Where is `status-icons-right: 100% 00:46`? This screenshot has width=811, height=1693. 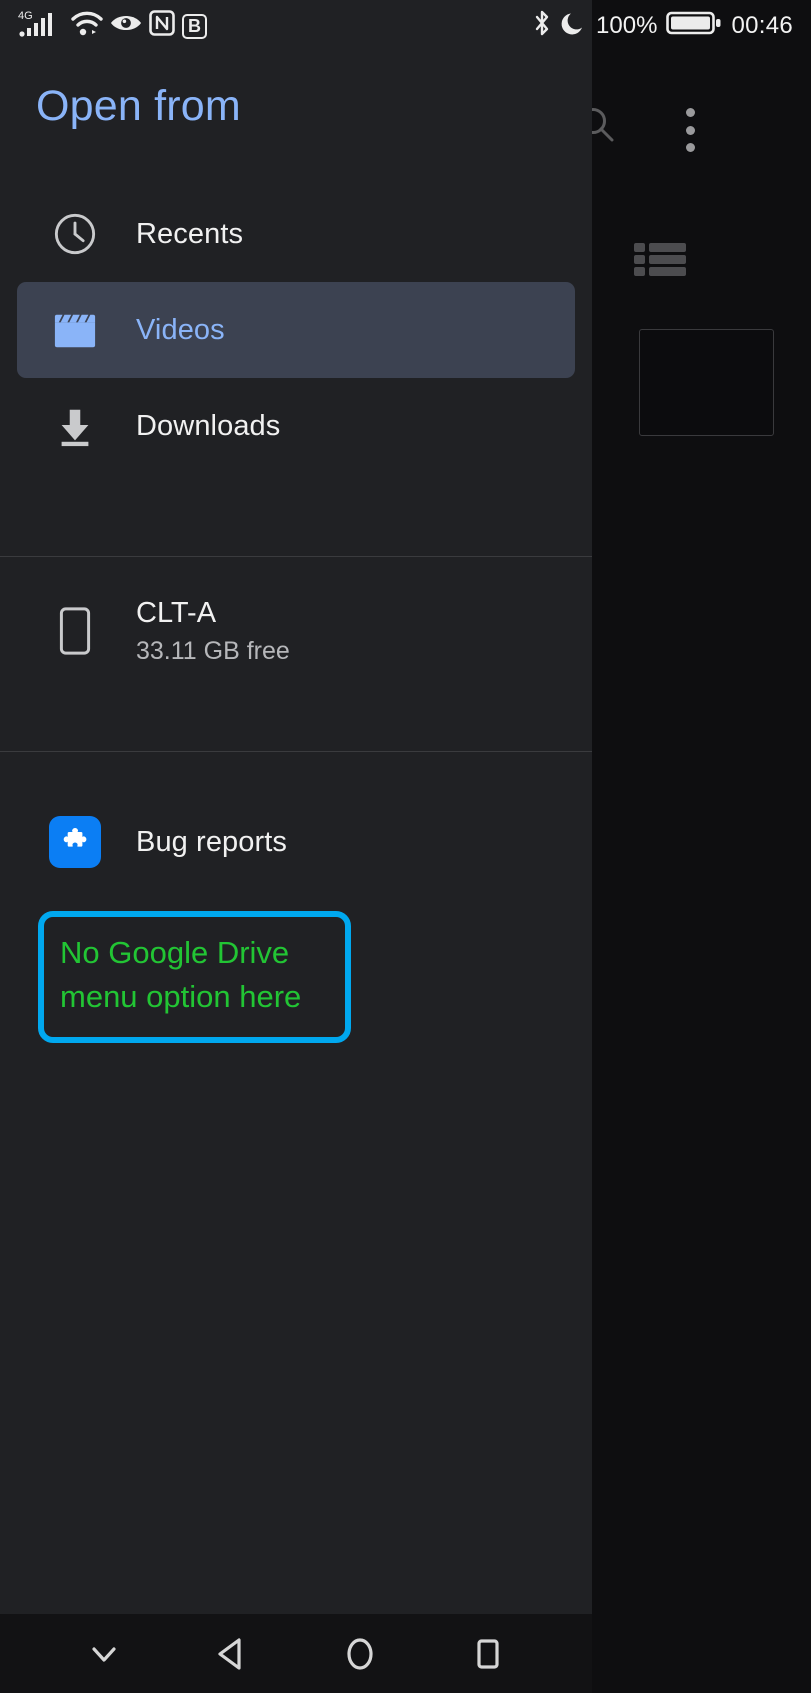
status-icons-right: 100% 00:46 is located at coordinates (662, 26).